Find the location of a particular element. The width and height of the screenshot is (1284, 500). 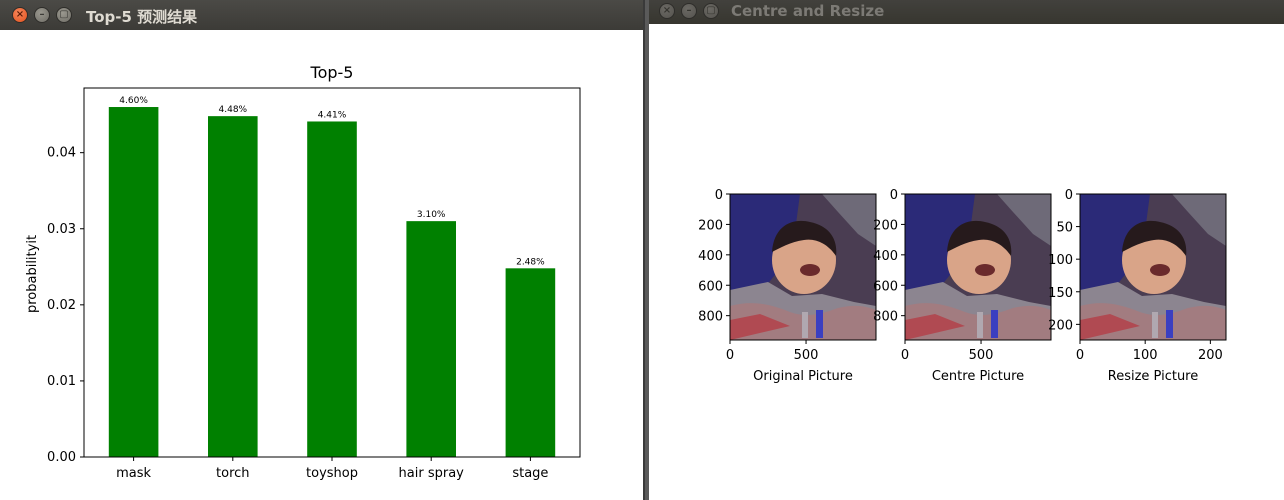

subplot: 0 200 400 600 800 0 500 Original Picture is located at coordinates (787, 286).